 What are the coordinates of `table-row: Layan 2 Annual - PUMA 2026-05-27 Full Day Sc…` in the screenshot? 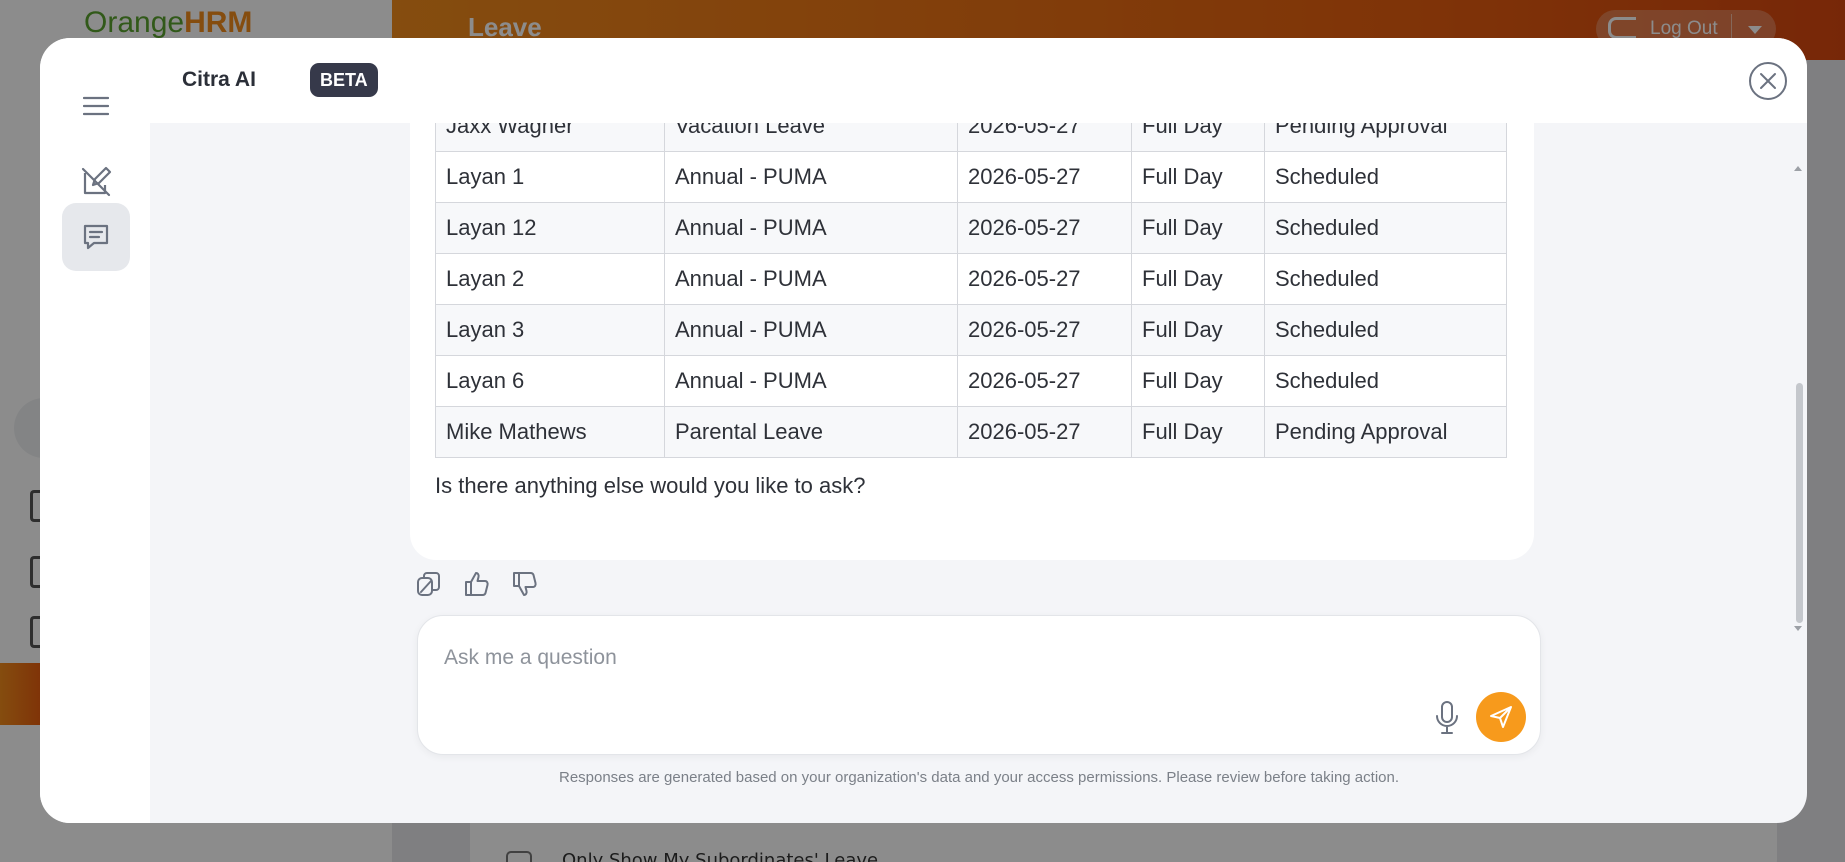 It's located at (971, 279).